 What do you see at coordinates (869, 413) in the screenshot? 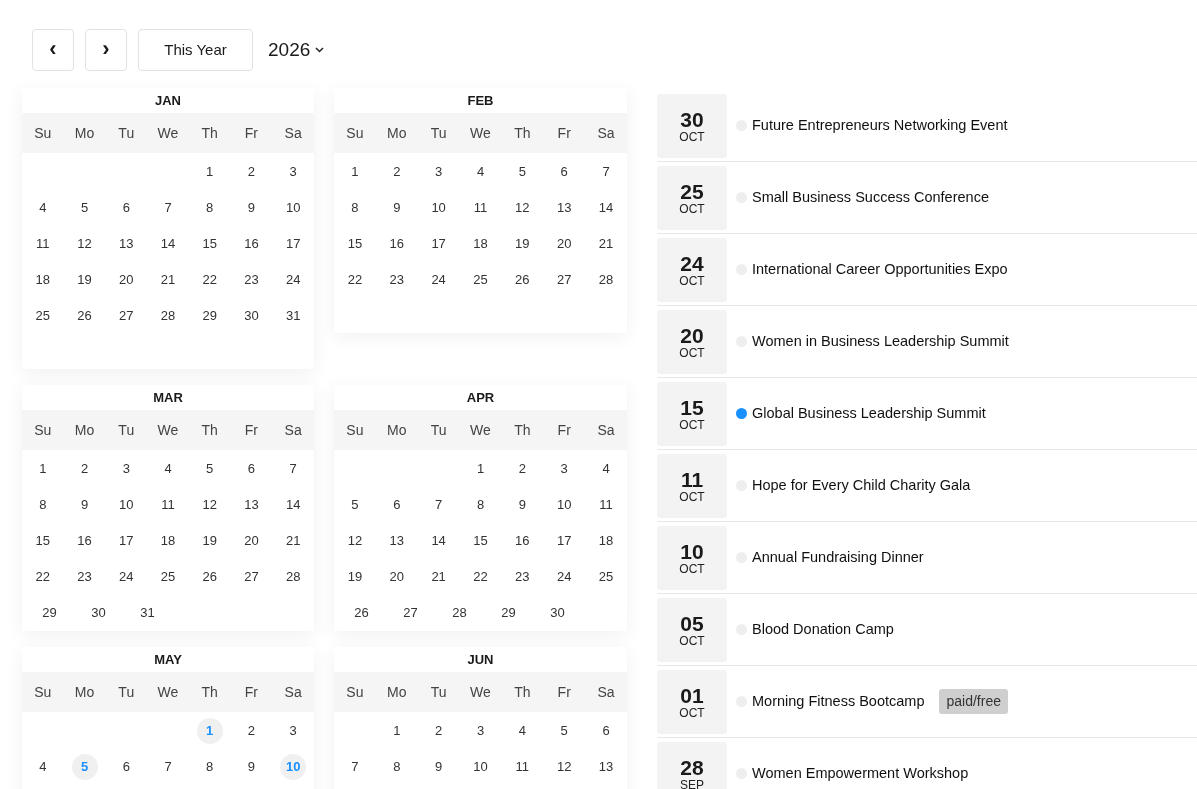
I see `event-title: Global Business Leadership Summit` at bounding box center [869, 413].